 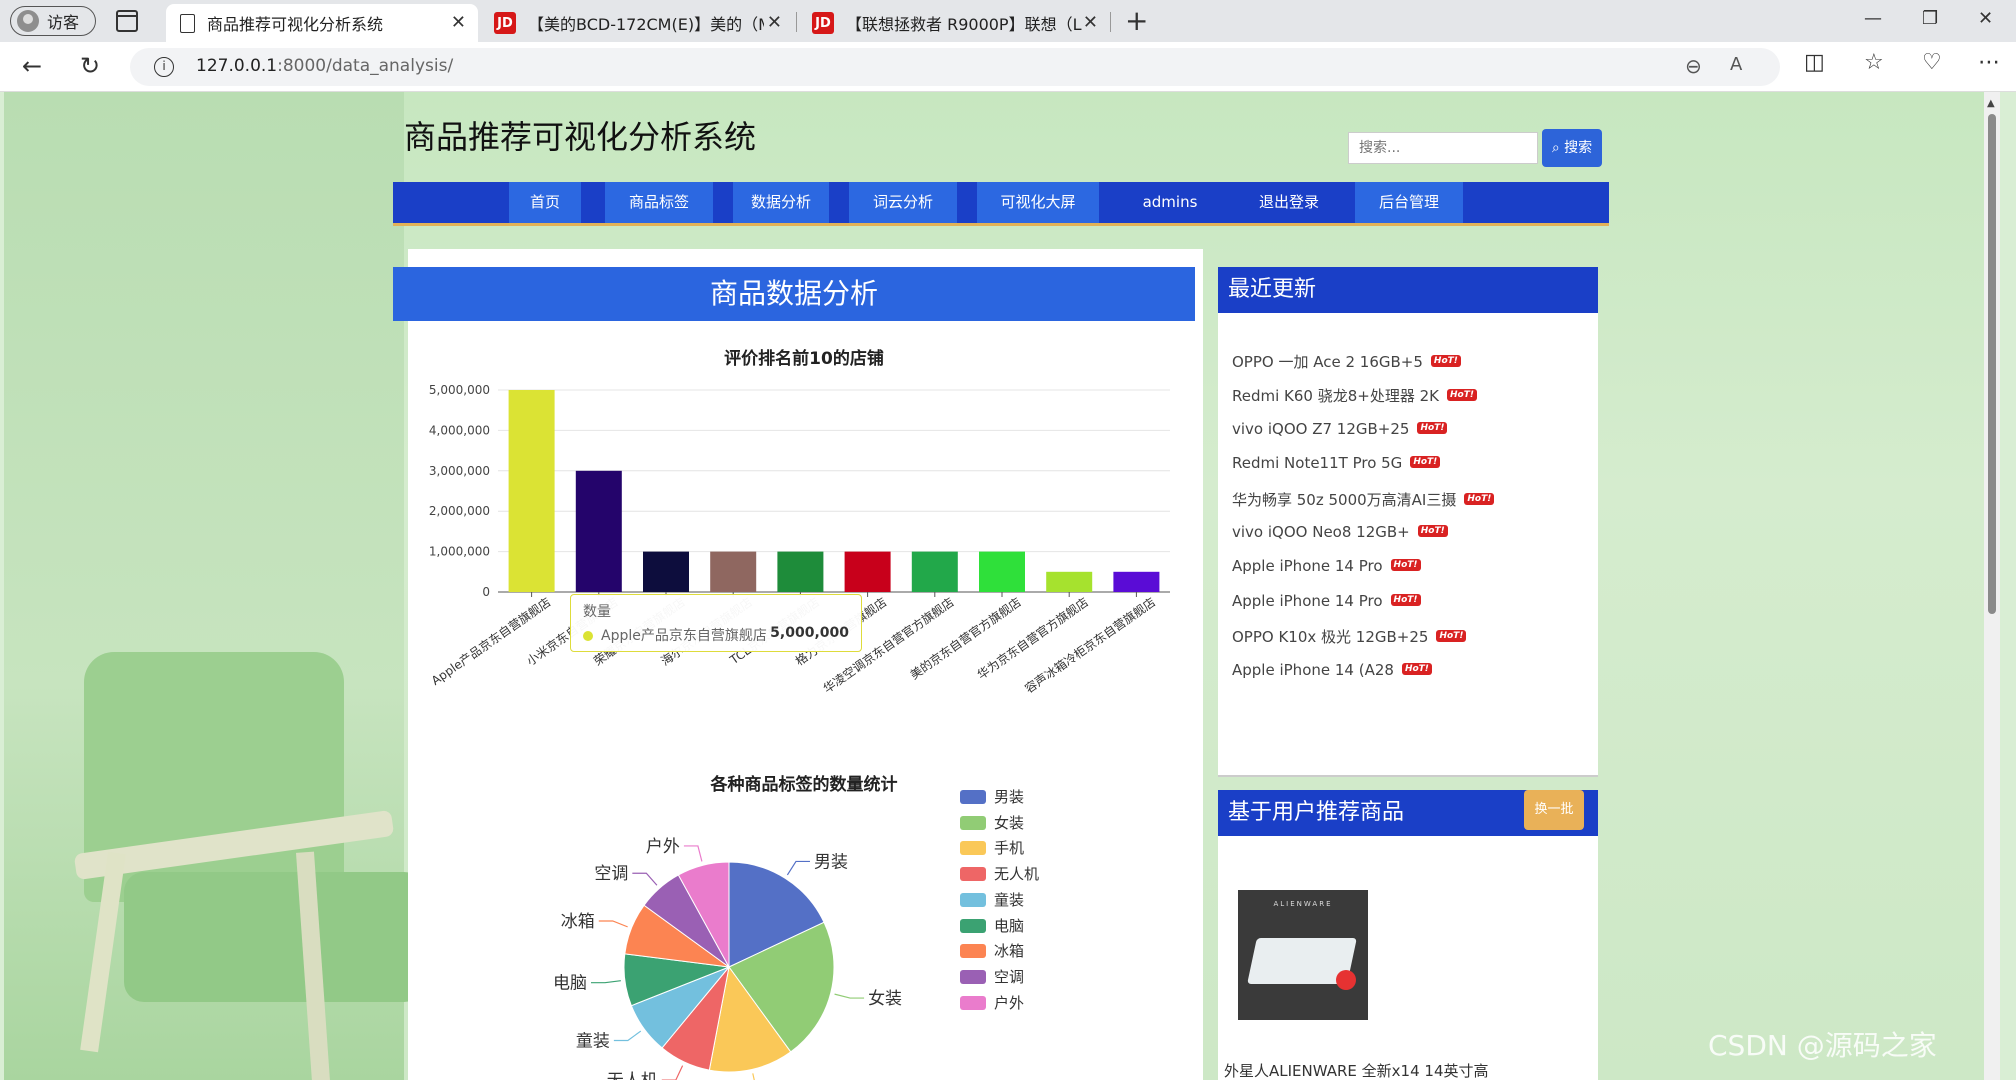 I want to click on legend-swatch, so click(x=973, y=925).